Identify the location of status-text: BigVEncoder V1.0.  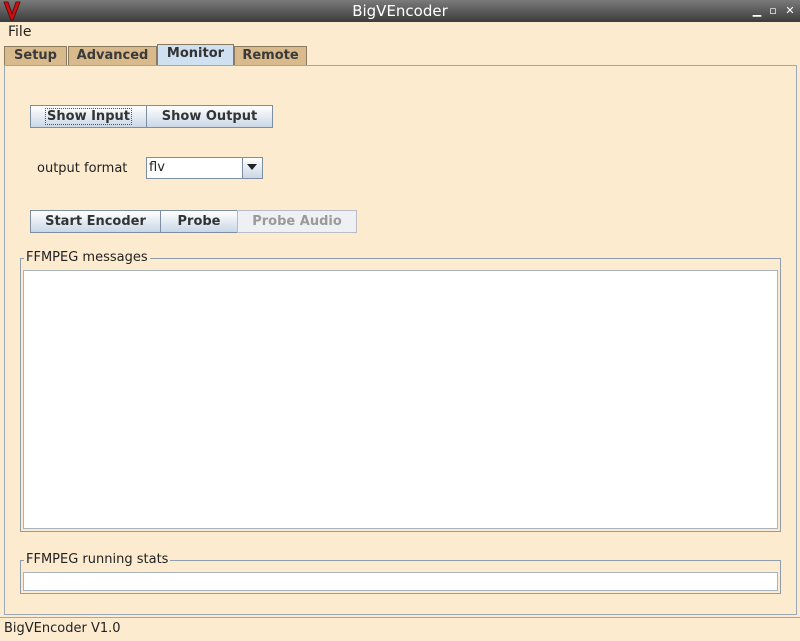
(62, 628).